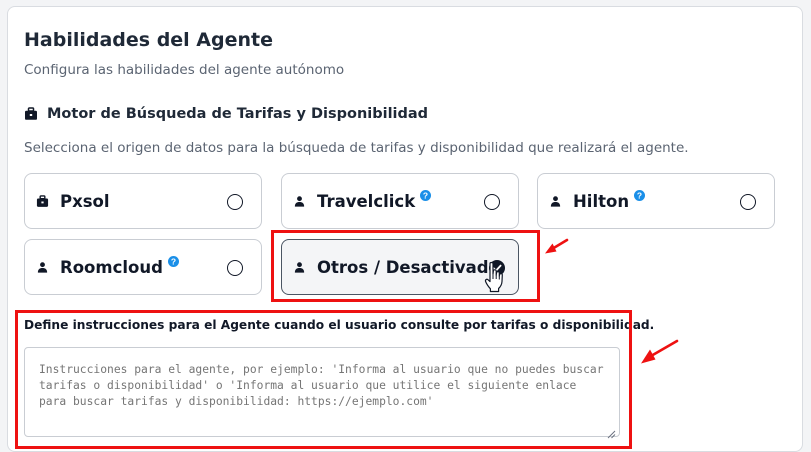 The width and height of the screenshot is (811, 452). What do you see at coordinates (111, 267) in the screenshot?
I see `option-label: Roomcloud` at bounding box center [111, 267].